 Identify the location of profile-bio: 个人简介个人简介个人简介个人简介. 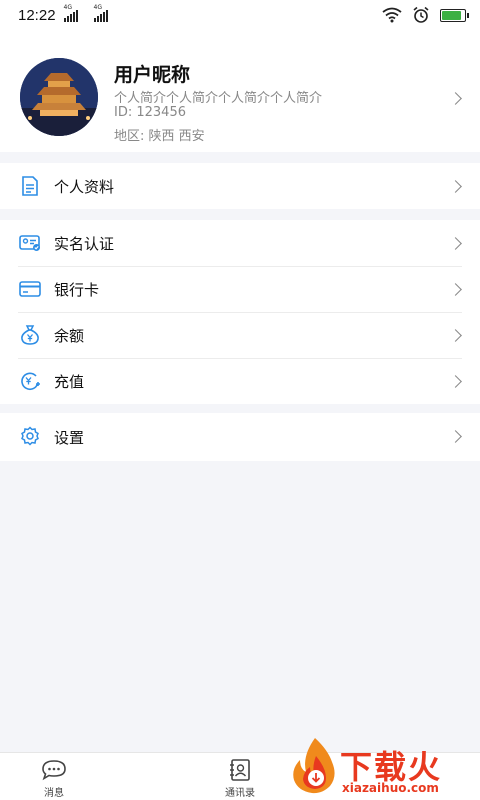
(218, 98).